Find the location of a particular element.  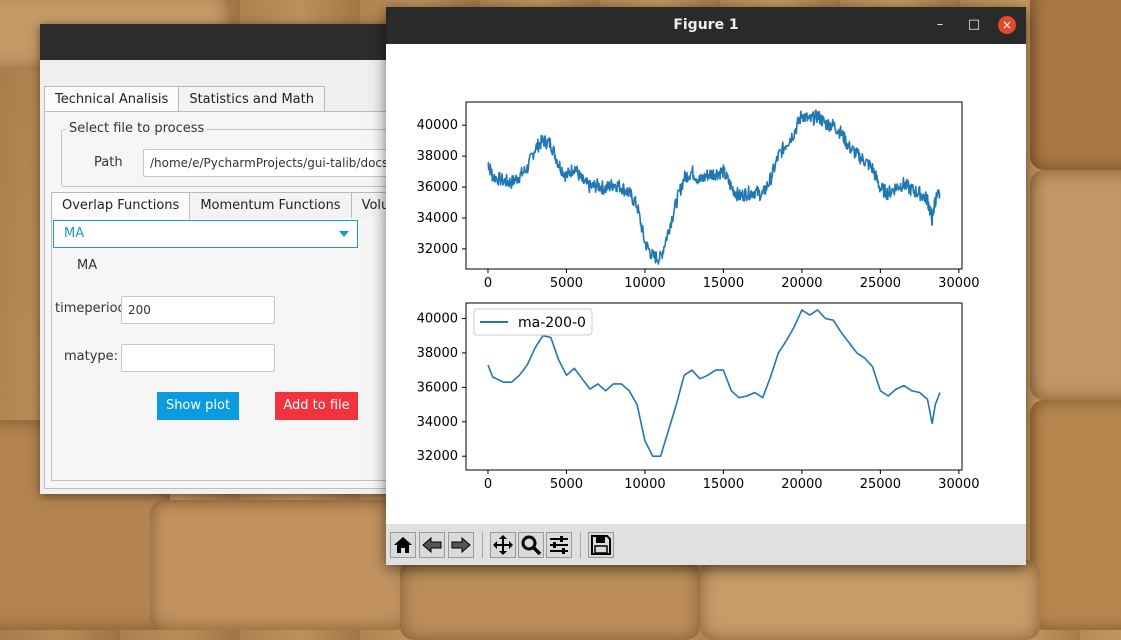

tab-statistics-and-math: Statistics and Math is located at coordinates (251, 99).